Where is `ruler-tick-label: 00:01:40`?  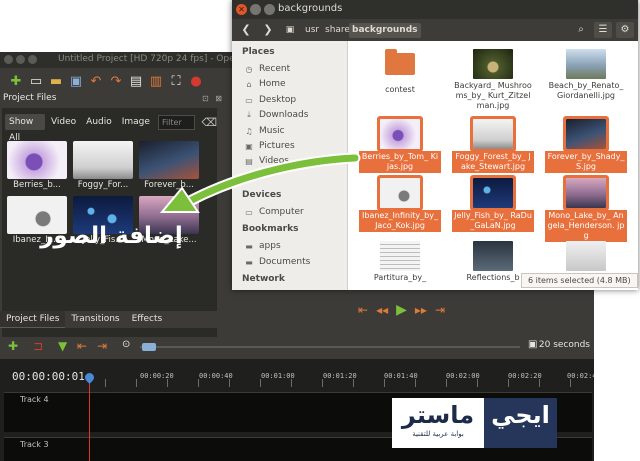 ruler-tick-label: 00:01:40 is located at coordinates (401, 376).